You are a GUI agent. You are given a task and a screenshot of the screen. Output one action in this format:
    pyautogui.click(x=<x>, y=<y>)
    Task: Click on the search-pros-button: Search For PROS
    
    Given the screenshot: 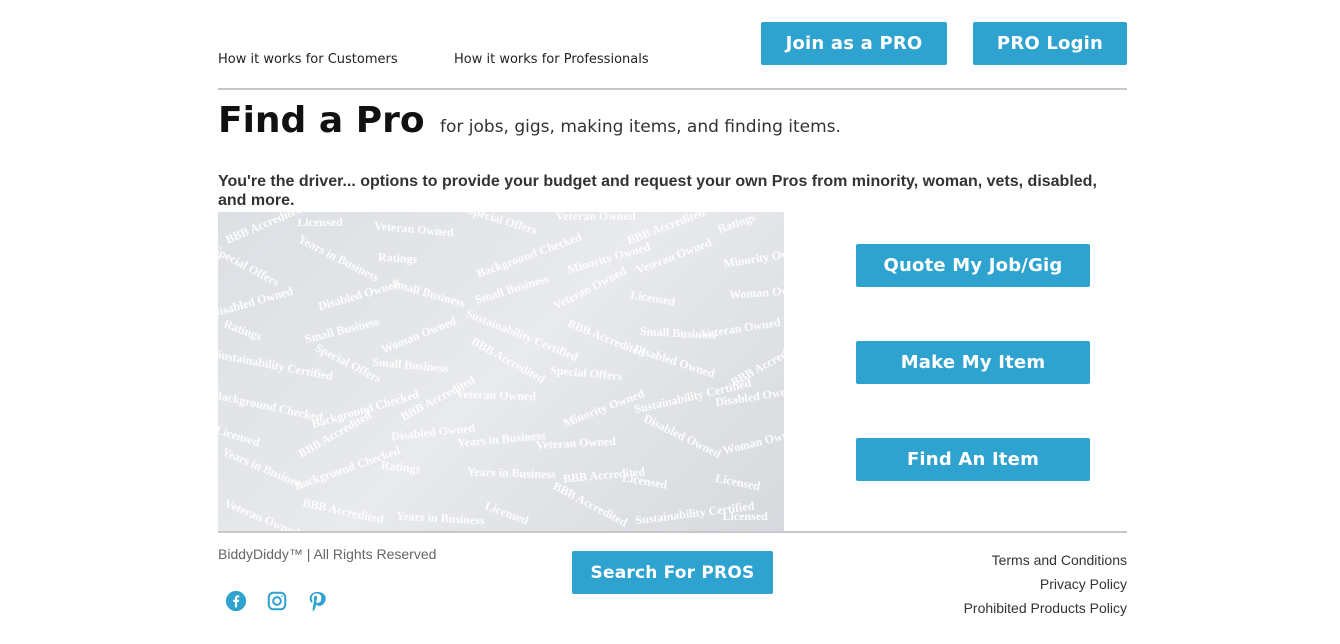 What is the action you would take?
    pyautogui.click(x=672, y=572)
    